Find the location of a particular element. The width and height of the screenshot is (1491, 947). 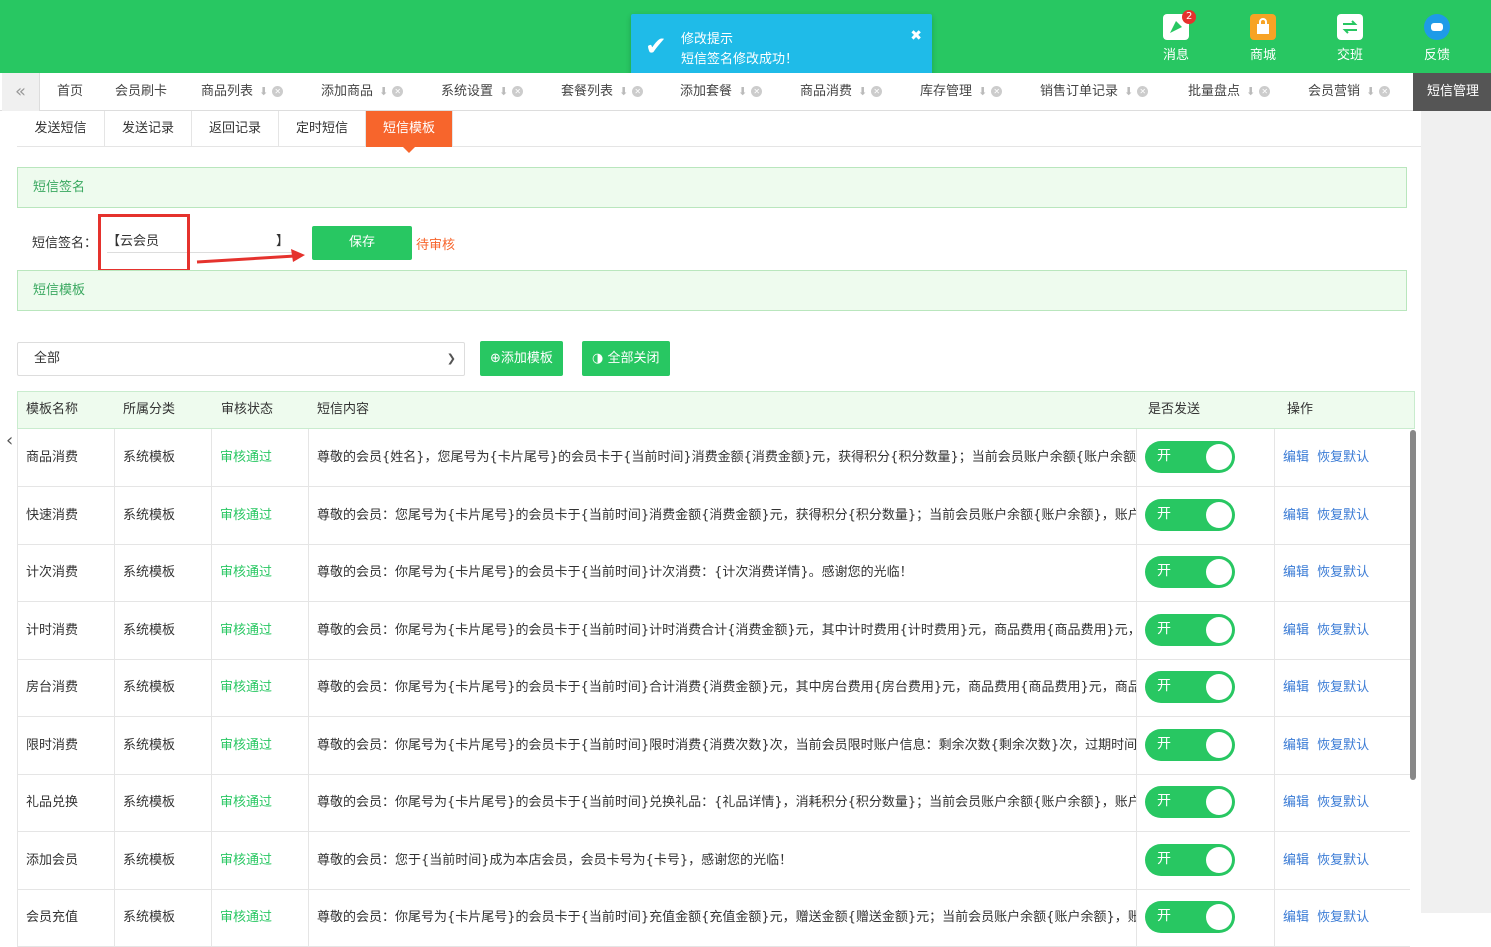

chevron-down-icon: ❯ is located at coordinates (451, 358).